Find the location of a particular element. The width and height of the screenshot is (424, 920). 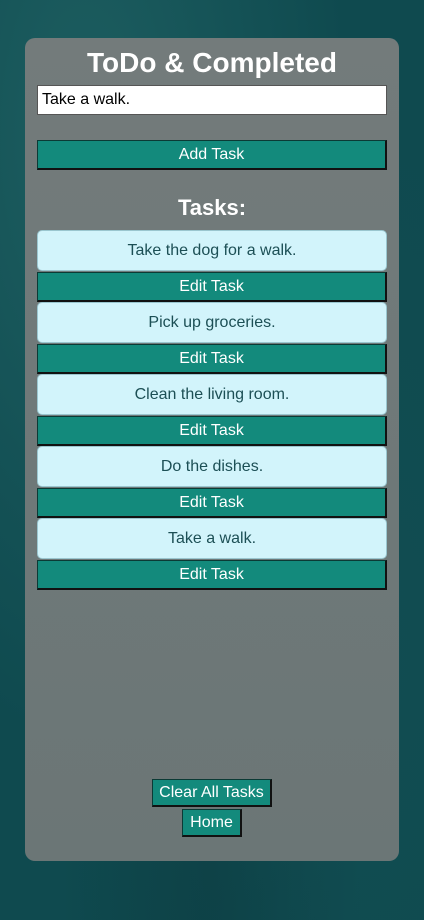

task-item: Do the dishes. Edit Task is located at coordinates (212, 482).